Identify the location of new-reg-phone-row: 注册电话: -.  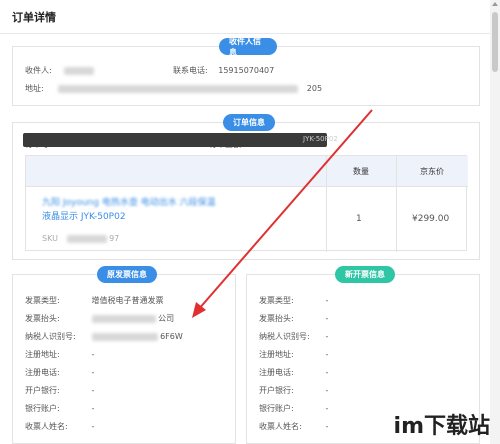
(293, 372).